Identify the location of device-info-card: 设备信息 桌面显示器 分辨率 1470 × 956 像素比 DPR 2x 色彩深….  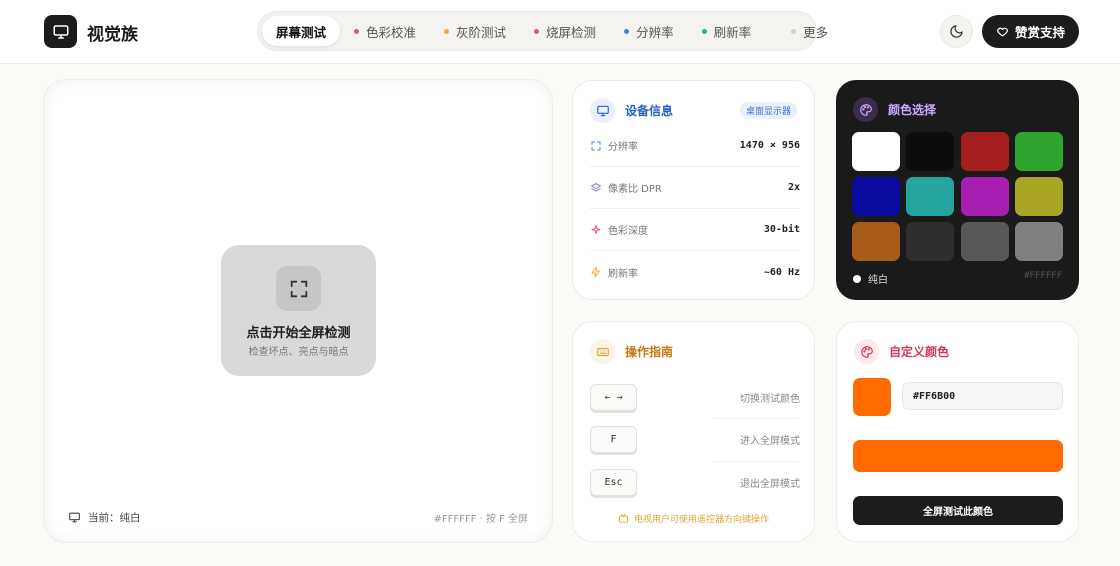
(693, 190).